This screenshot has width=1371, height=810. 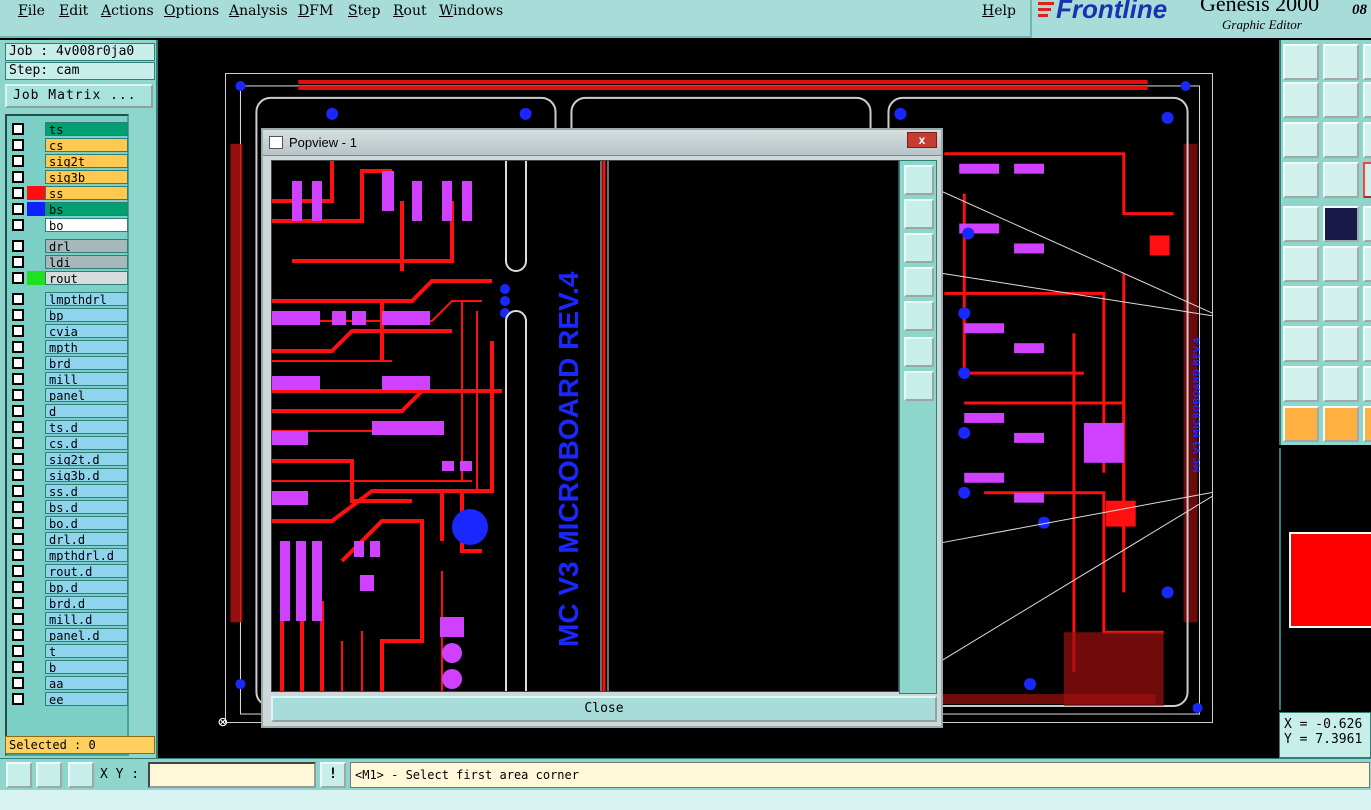 What do you see at coordinates (1341, 304) in the screenshot?
I see `line-edit-icon` at bounding box center [1341, 304].